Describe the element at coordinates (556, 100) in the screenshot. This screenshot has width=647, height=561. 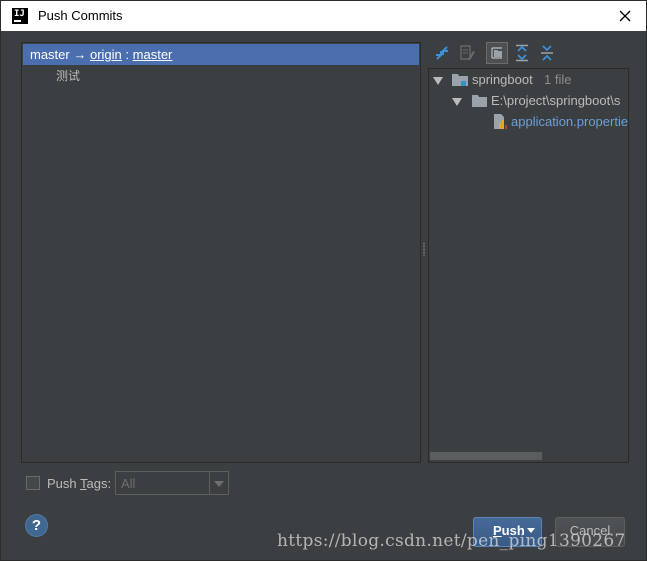
I see `folder-path: E:\project\springboot\s` at that location.